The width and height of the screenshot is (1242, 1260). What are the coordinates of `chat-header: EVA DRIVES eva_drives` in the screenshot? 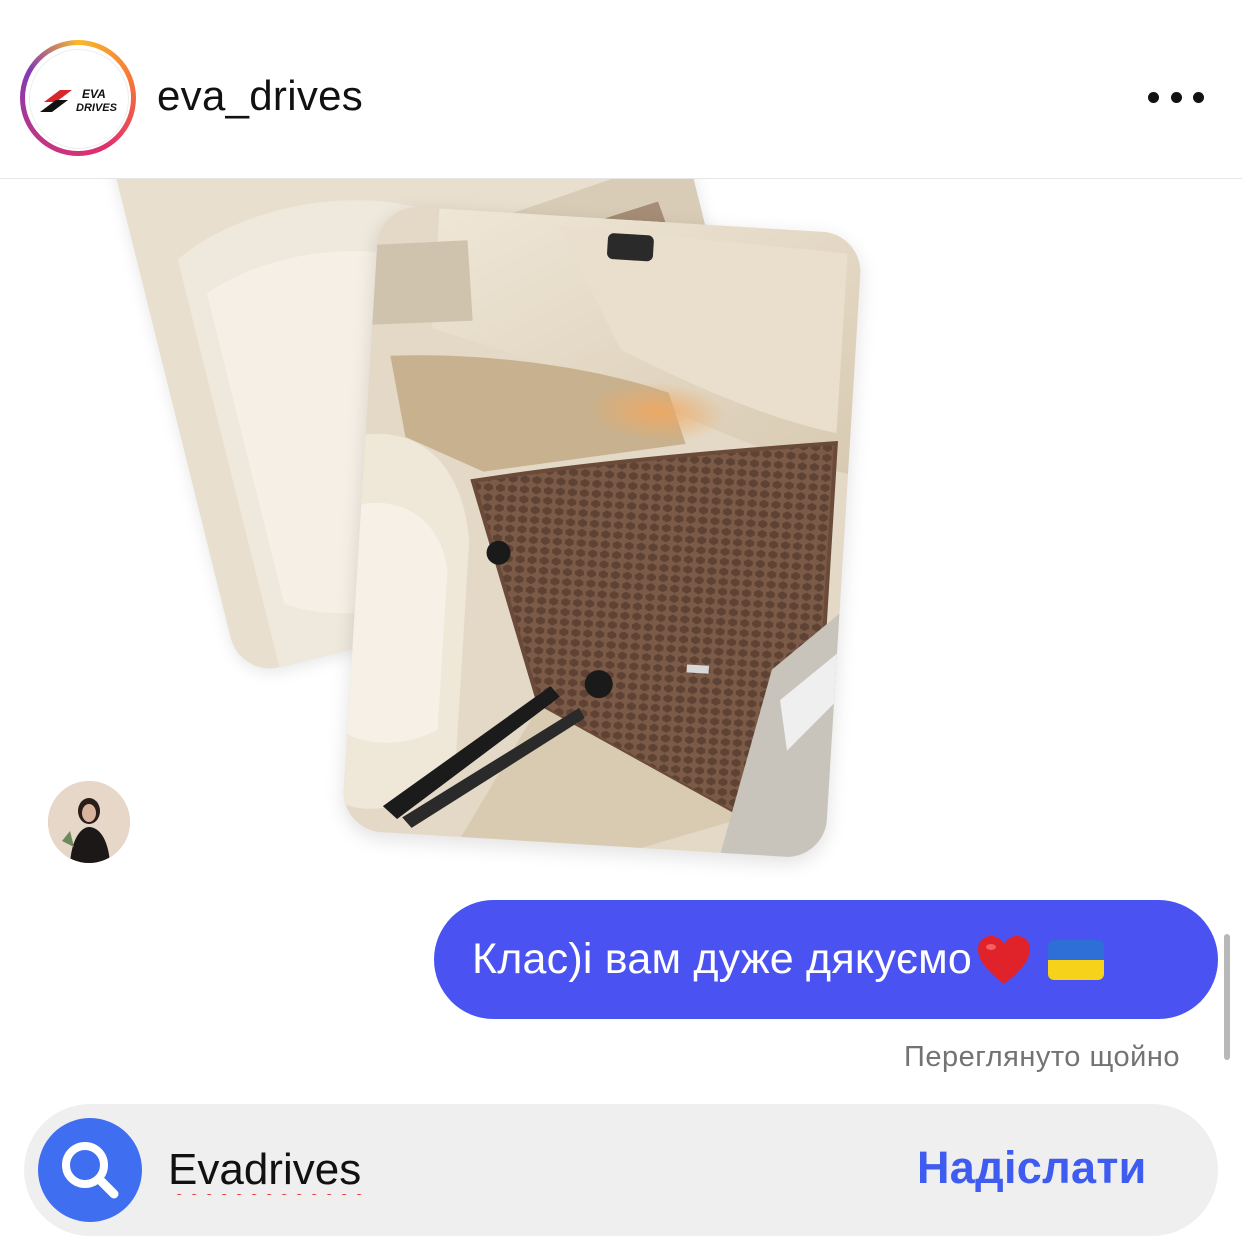 It's located at (621, 89).